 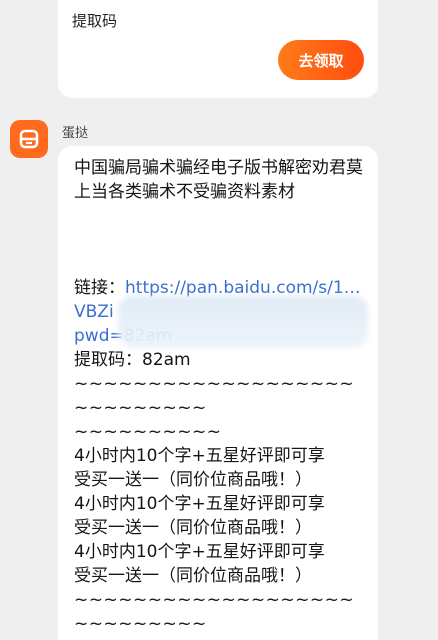 What do you see at coordinates (218, 49) in the screenshot?
I see `coupon-card: 提取码 去领取` at bounding box center [218, 49].